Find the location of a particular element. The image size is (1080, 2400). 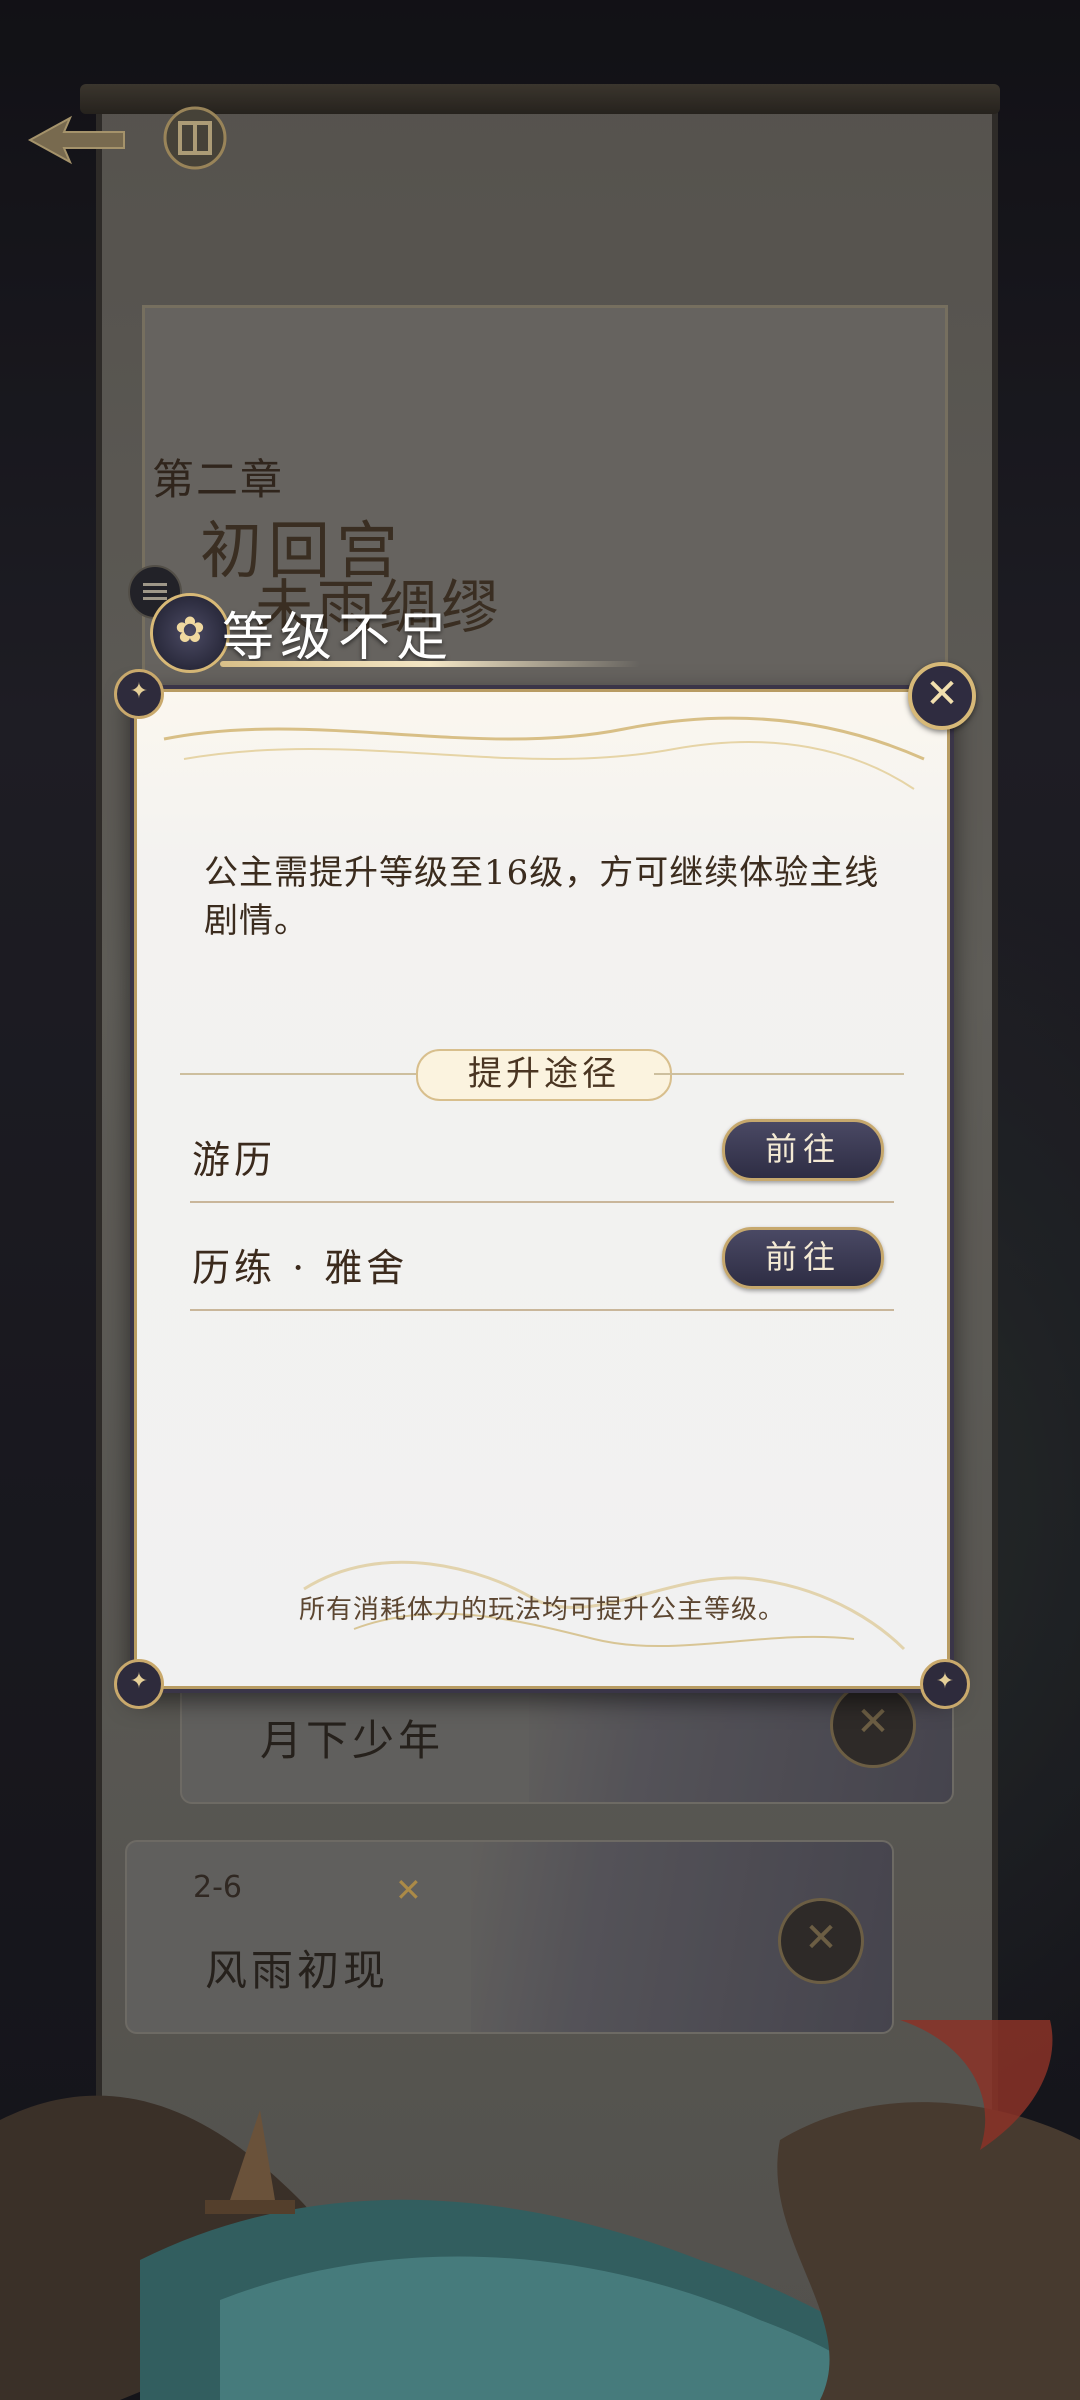

dialog-message: 公主需提升等级至16级，方可继续体验主线剧情。 is located at coordinates (542, 897).